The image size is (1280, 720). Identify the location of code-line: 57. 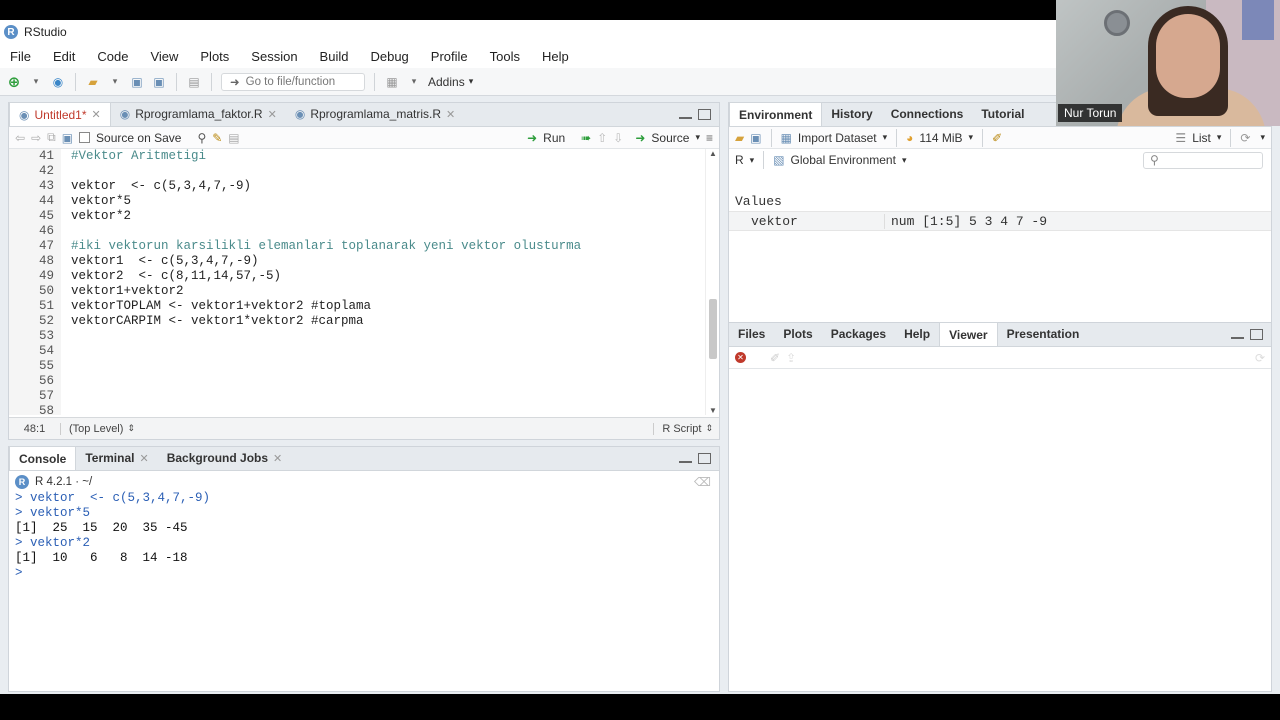
(357, 396).